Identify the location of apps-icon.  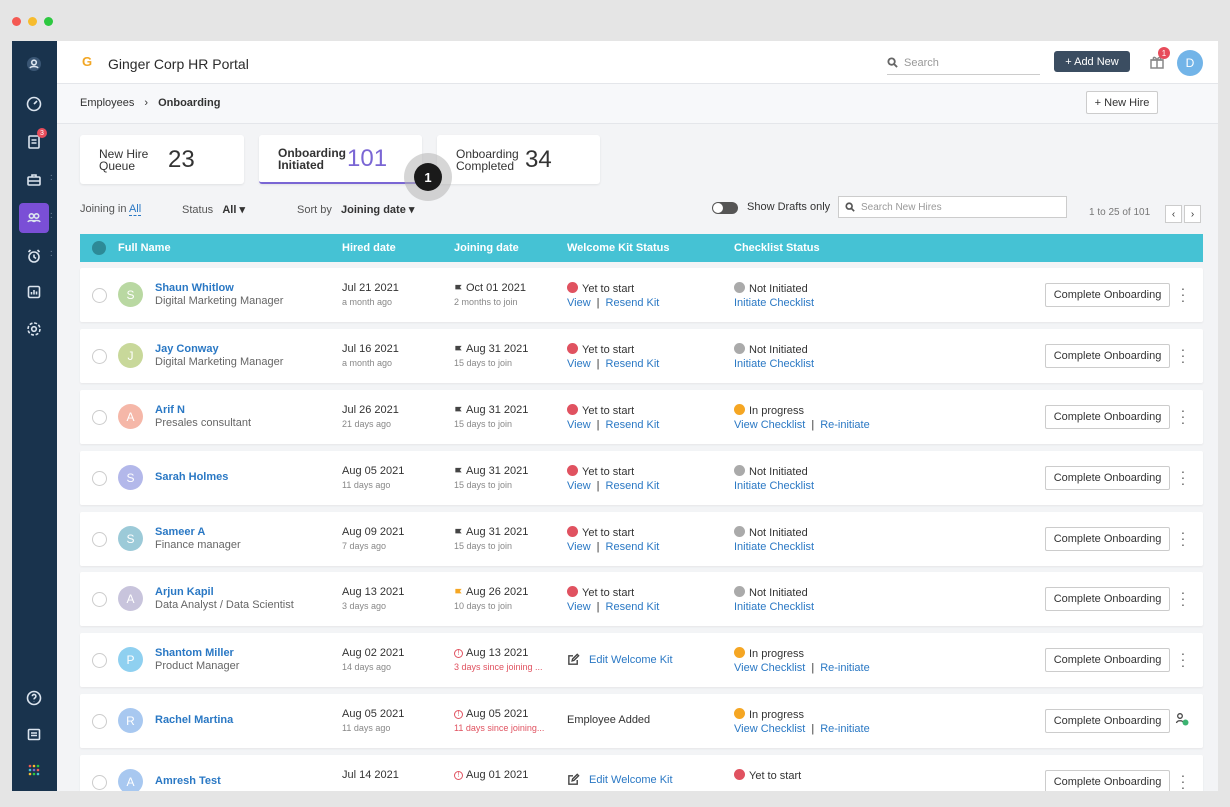
(34, 770).